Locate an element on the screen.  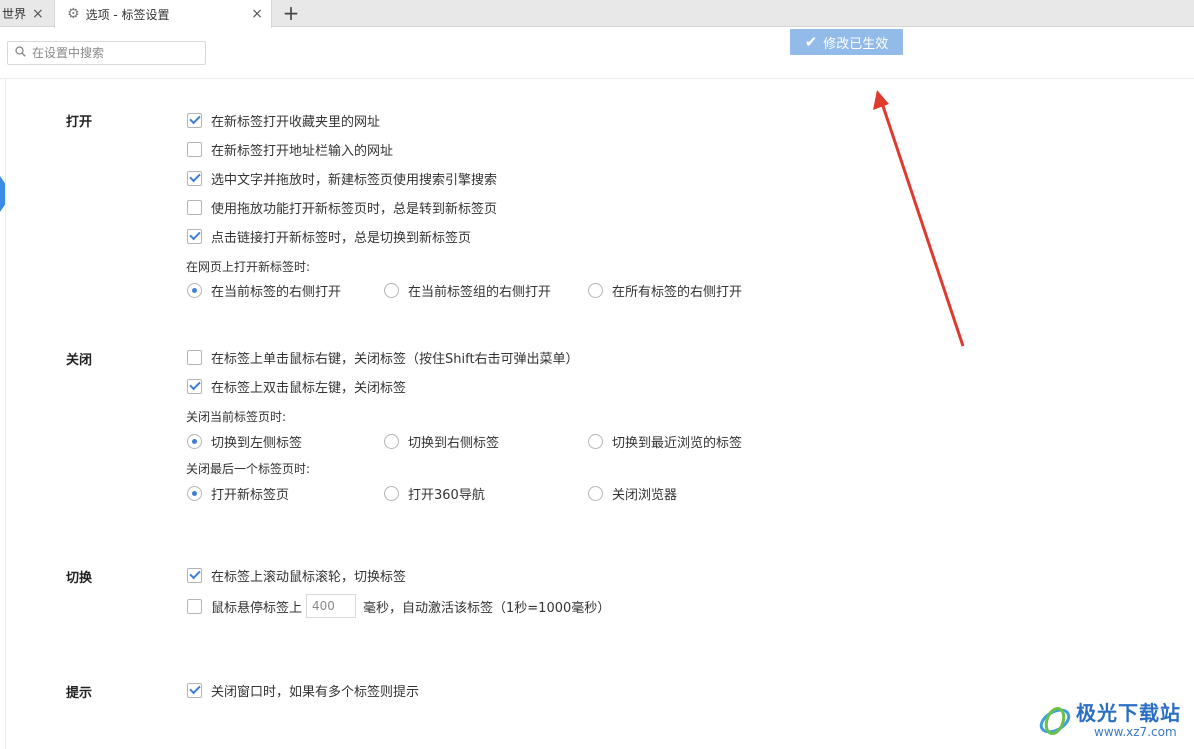
option-link-switch: 点击链接打开新标签时，总是切换到新标签页 is located at coordinates (329, 236).